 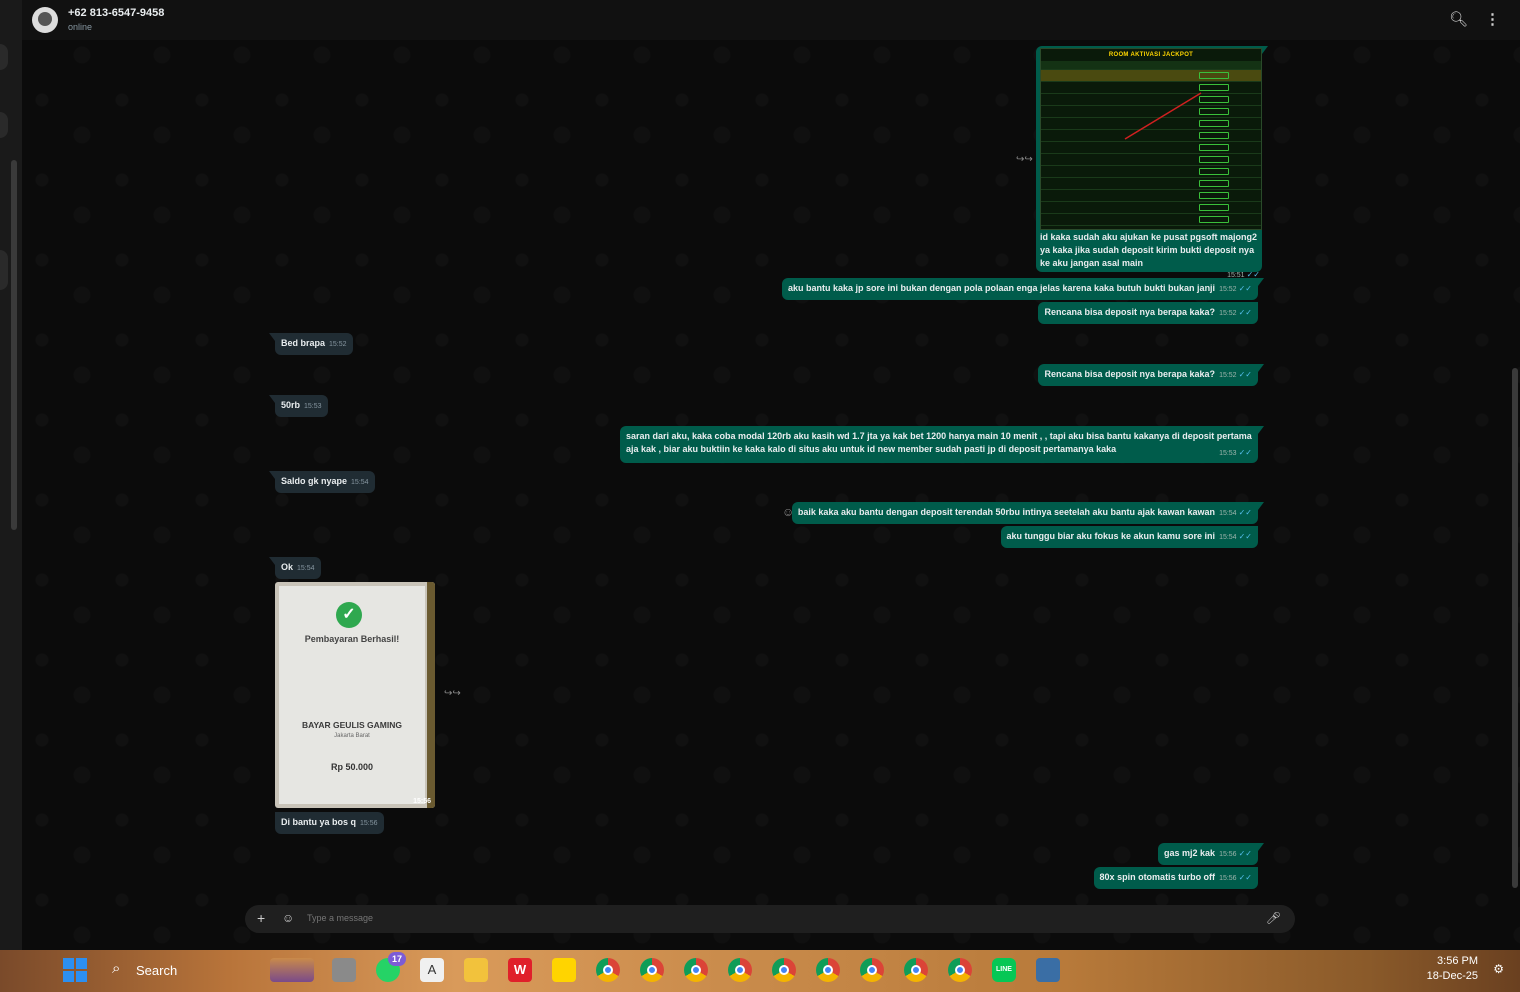 What do you see at coordinates (520, 970) in the screenshot?
I see `wps-office-icon: W` at bounding box center [520, 970].